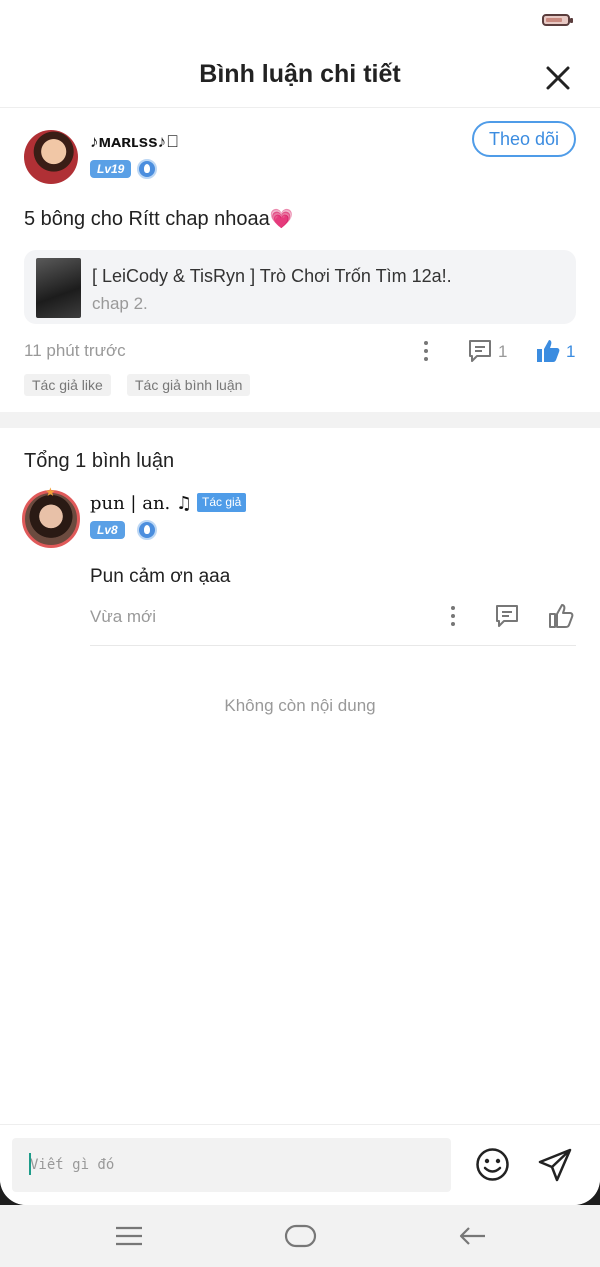 This screenshot has width=600, height=1267. I want to click on reply-time: Vừa mới, so click(123, 616).